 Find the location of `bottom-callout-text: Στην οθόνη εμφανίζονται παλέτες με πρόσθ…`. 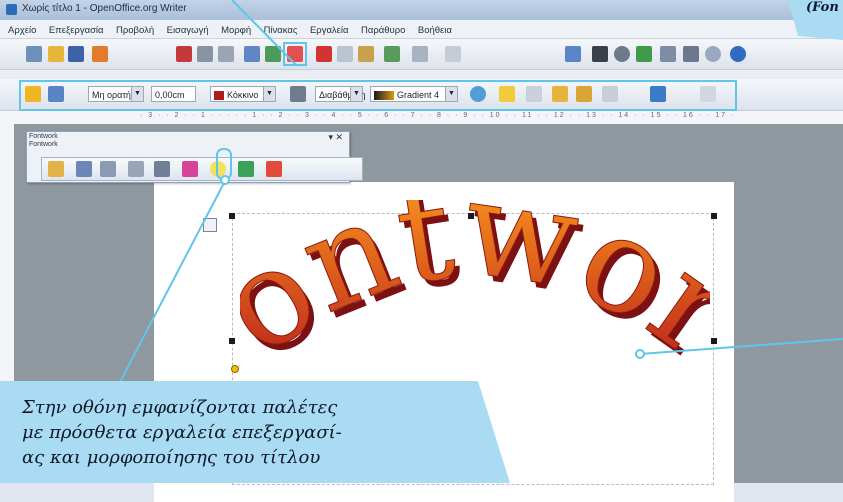

bottom-callout-text: Στην οθόνη εμφανίζονται παλέτες με πρόσθ… is located at coordinates (257, 432).